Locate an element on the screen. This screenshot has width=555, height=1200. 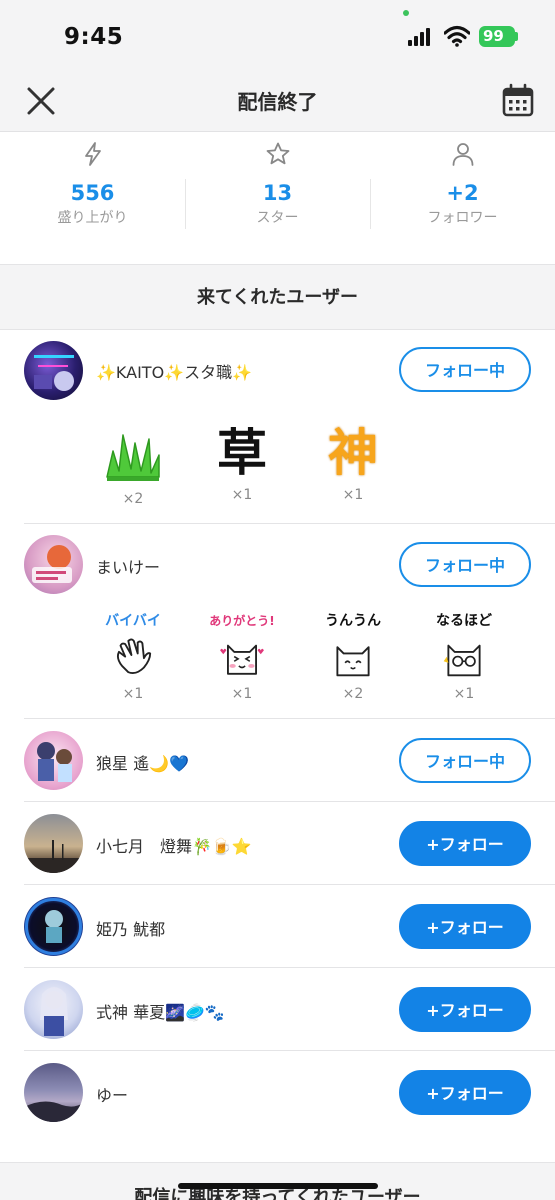
gift-item: ×2 is located at coordinates (133, 464).